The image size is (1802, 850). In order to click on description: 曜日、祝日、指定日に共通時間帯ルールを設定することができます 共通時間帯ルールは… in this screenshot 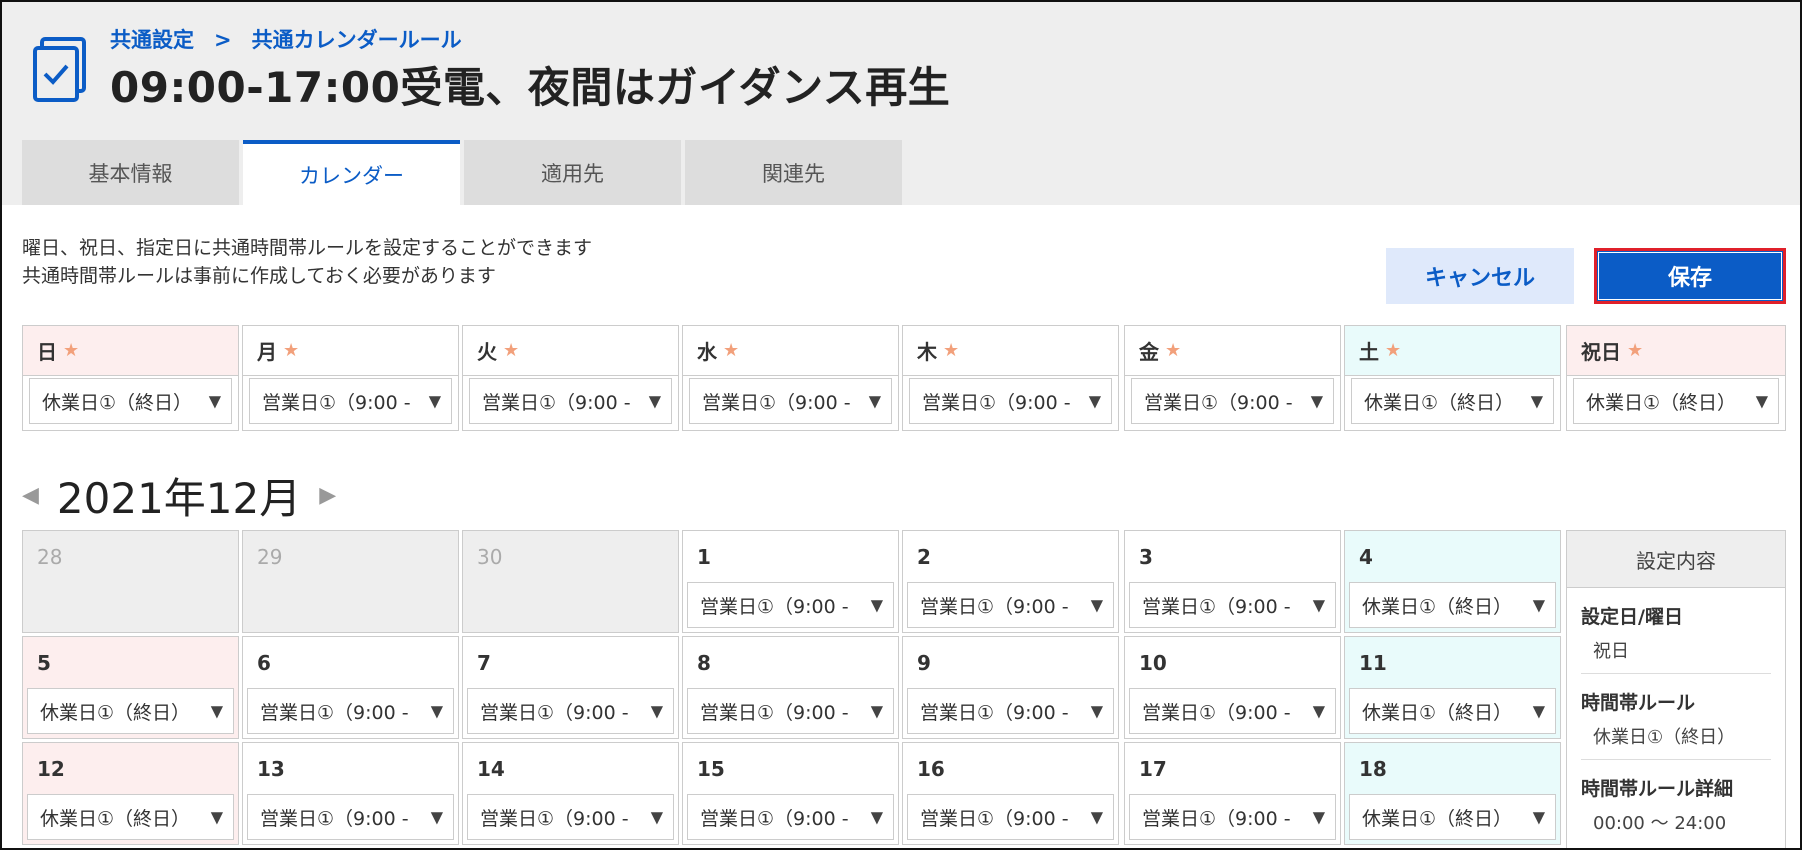, I will do `click(307, 262)`.